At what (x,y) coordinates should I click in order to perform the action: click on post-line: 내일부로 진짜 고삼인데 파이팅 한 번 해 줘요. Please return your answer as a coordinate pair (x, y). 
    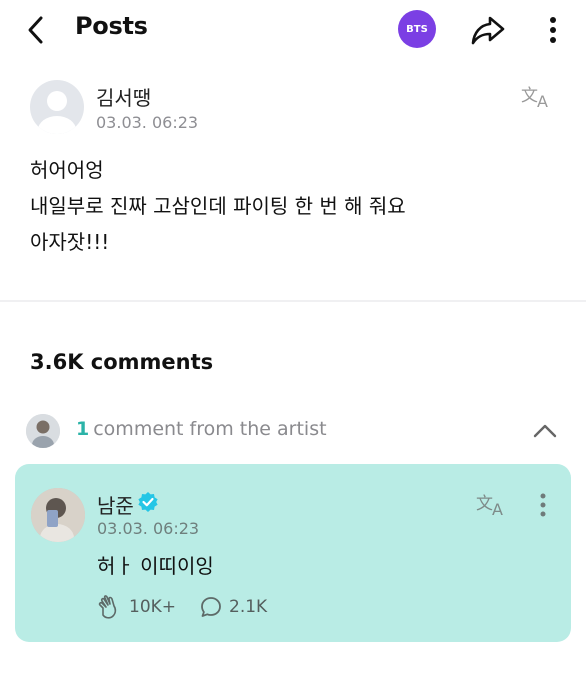
    Looking at the image, I should click on (218, 206).